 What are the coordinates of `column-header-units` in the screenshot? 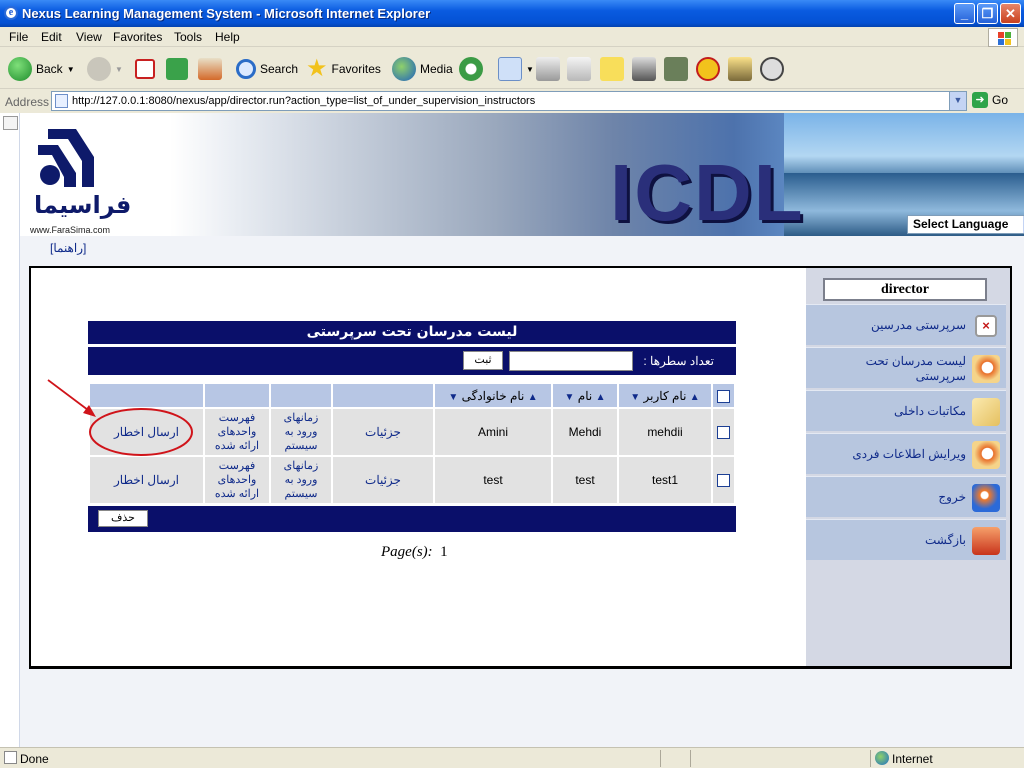 It's located at (237, 395).